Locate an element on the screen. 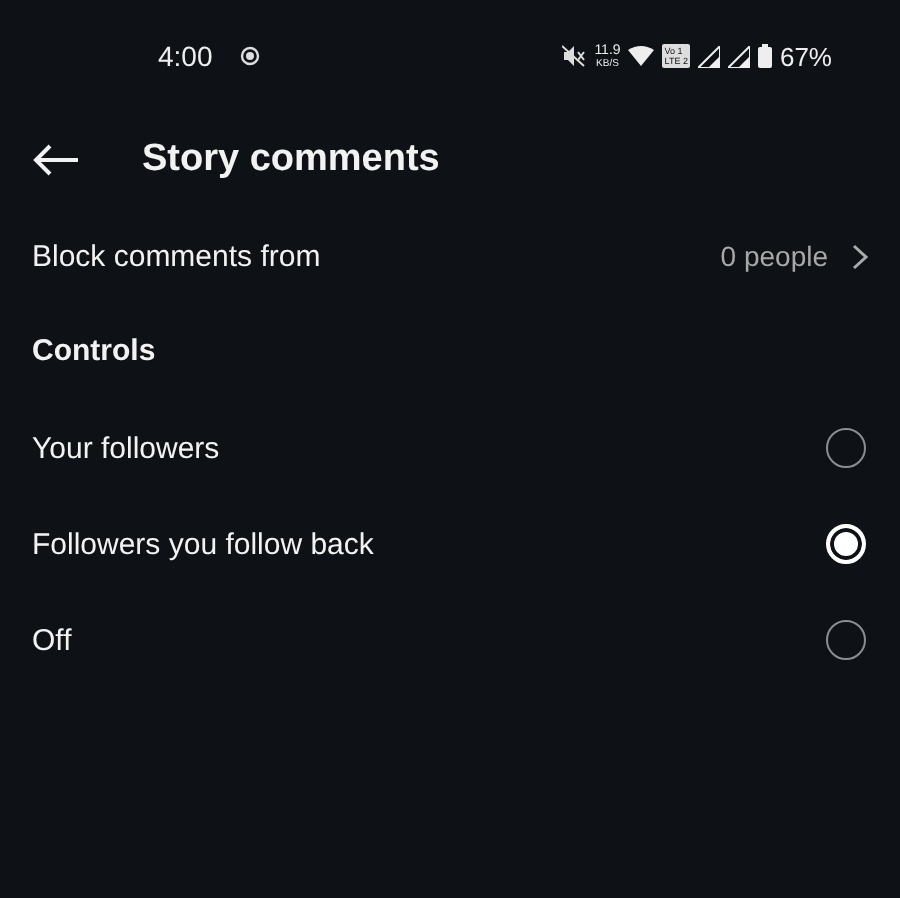 Image resolution: width=900 pixels, height=898 pixels. option-row: Your followers is located at coordinates (450, 448).